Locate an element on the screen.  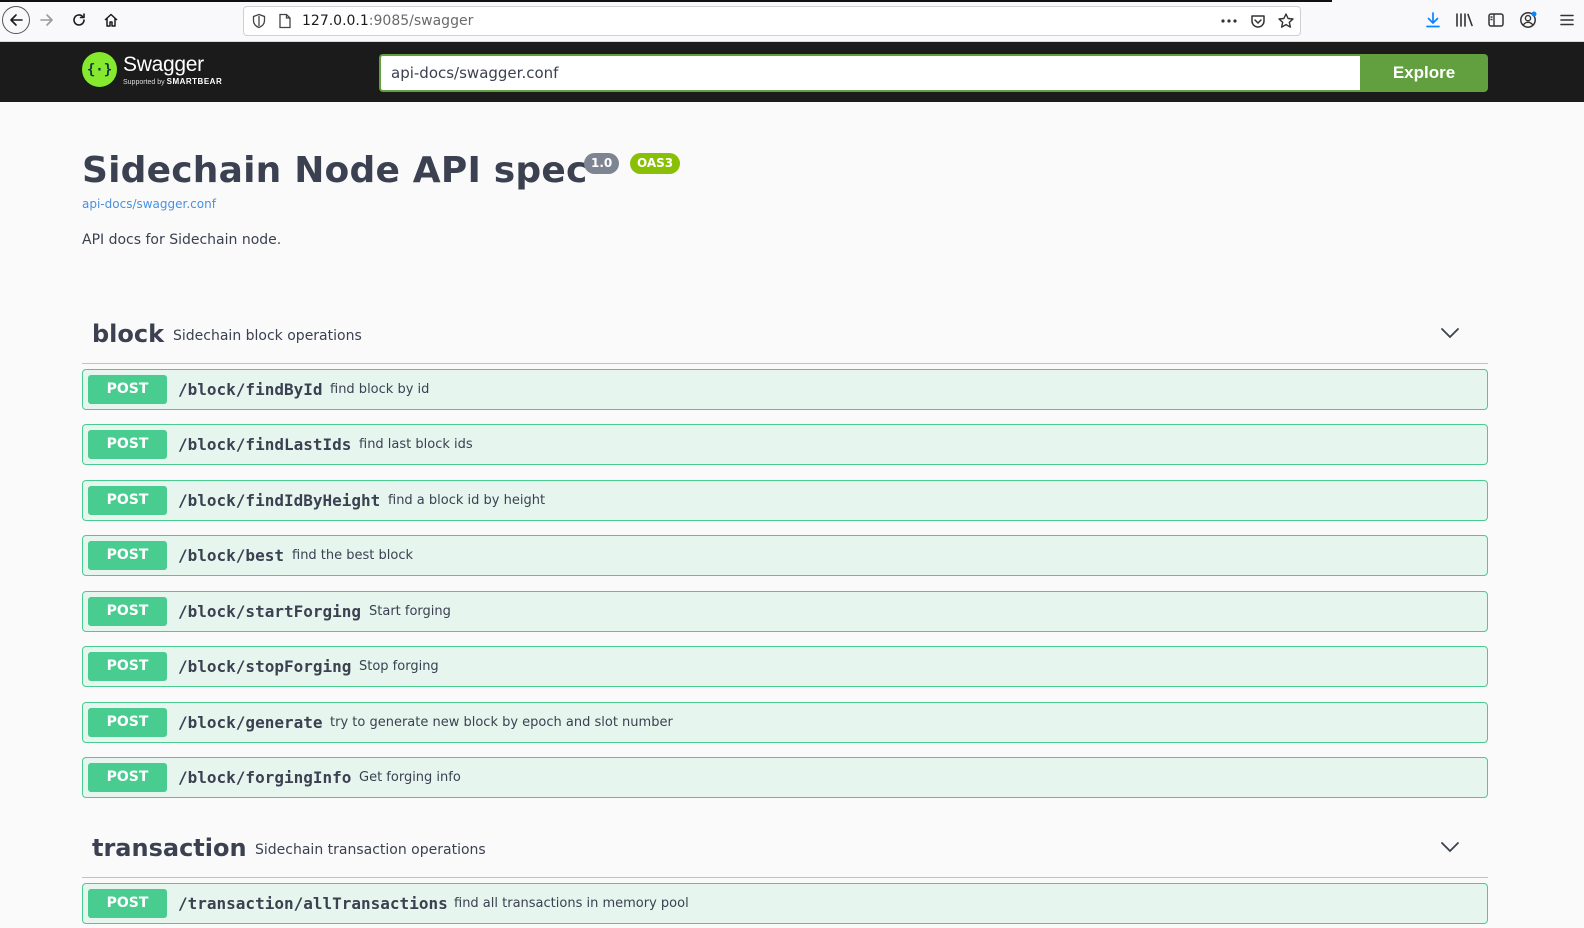
menu-icon is located at coordinates (1567, 20).